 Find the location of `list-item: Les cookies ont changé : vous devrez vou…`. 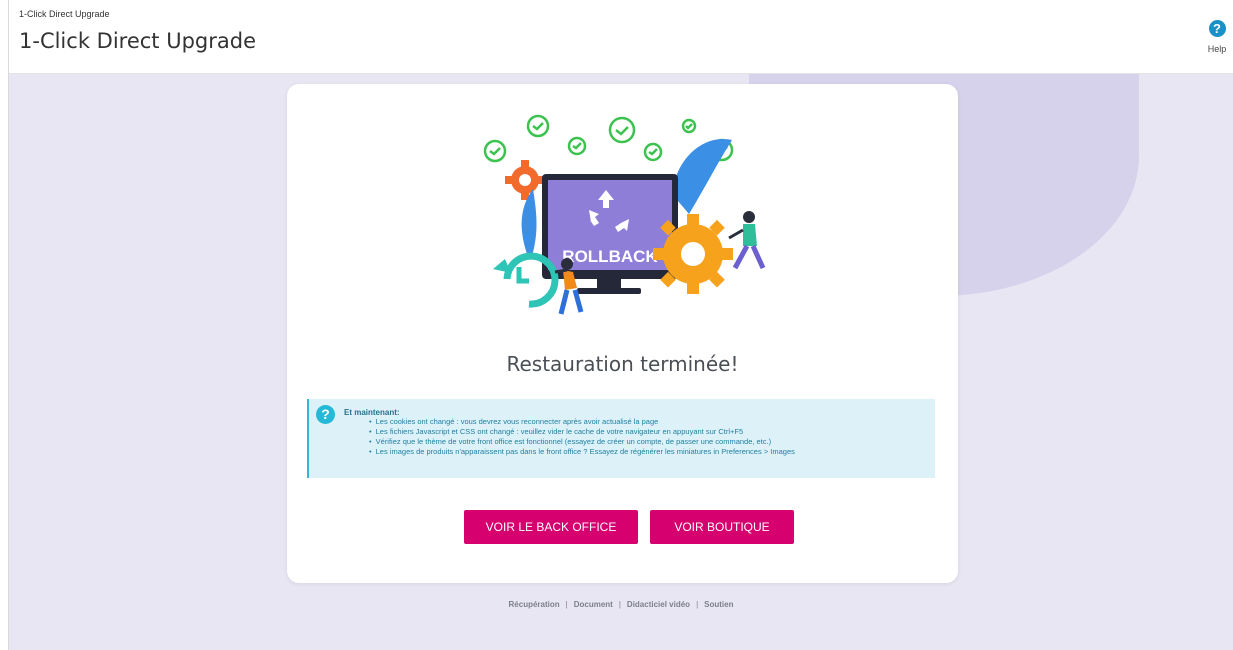

list-item: Les cookies ont changé : vous devrez vou… is located at coordinates (582, 422).